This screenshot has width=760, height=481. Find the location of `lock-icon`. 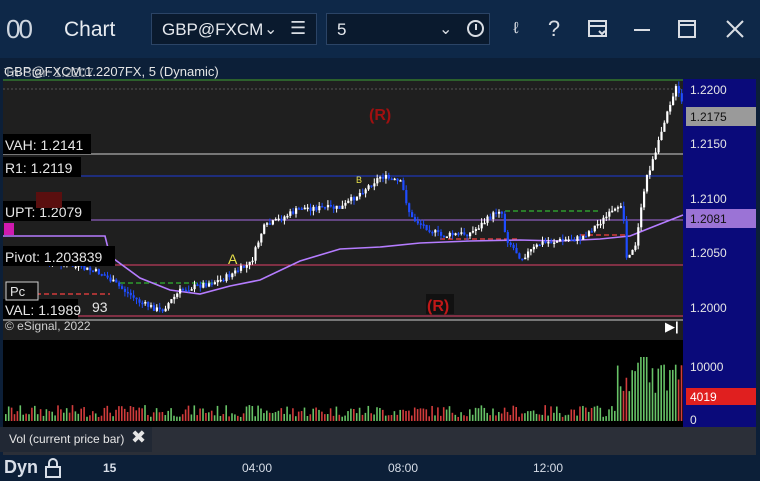

lock-icon is located at coordinates (53, 468).